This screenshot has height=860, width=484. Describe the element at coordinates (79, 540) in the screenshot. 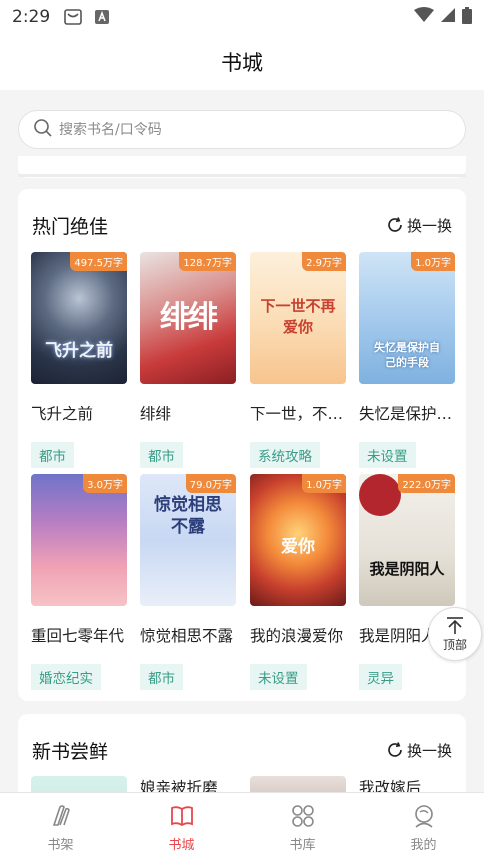

I see `book-cover: 3.0万字` at that location.